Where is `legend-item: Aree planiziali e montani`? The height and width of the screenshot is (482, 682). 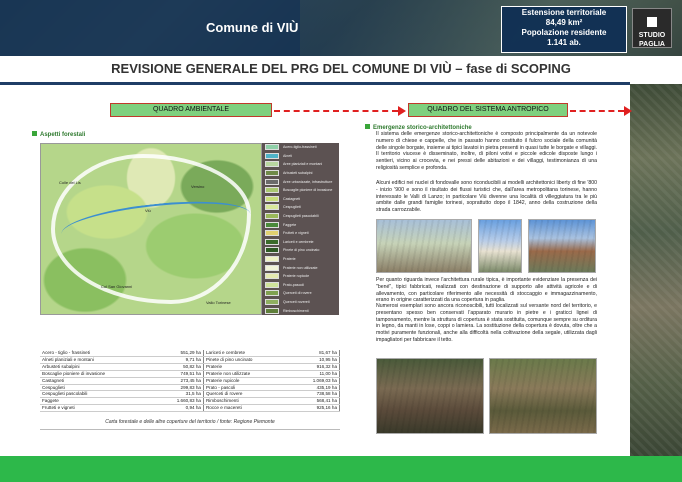 legend-item: Aree planiziali e montani is located at coordinates (300, 164).